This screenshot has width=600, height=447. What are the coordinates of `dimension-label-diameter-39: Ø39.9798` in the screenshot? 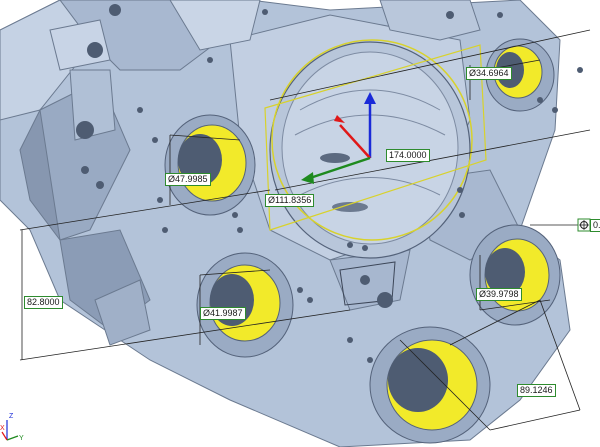 It's located at (499, 294).